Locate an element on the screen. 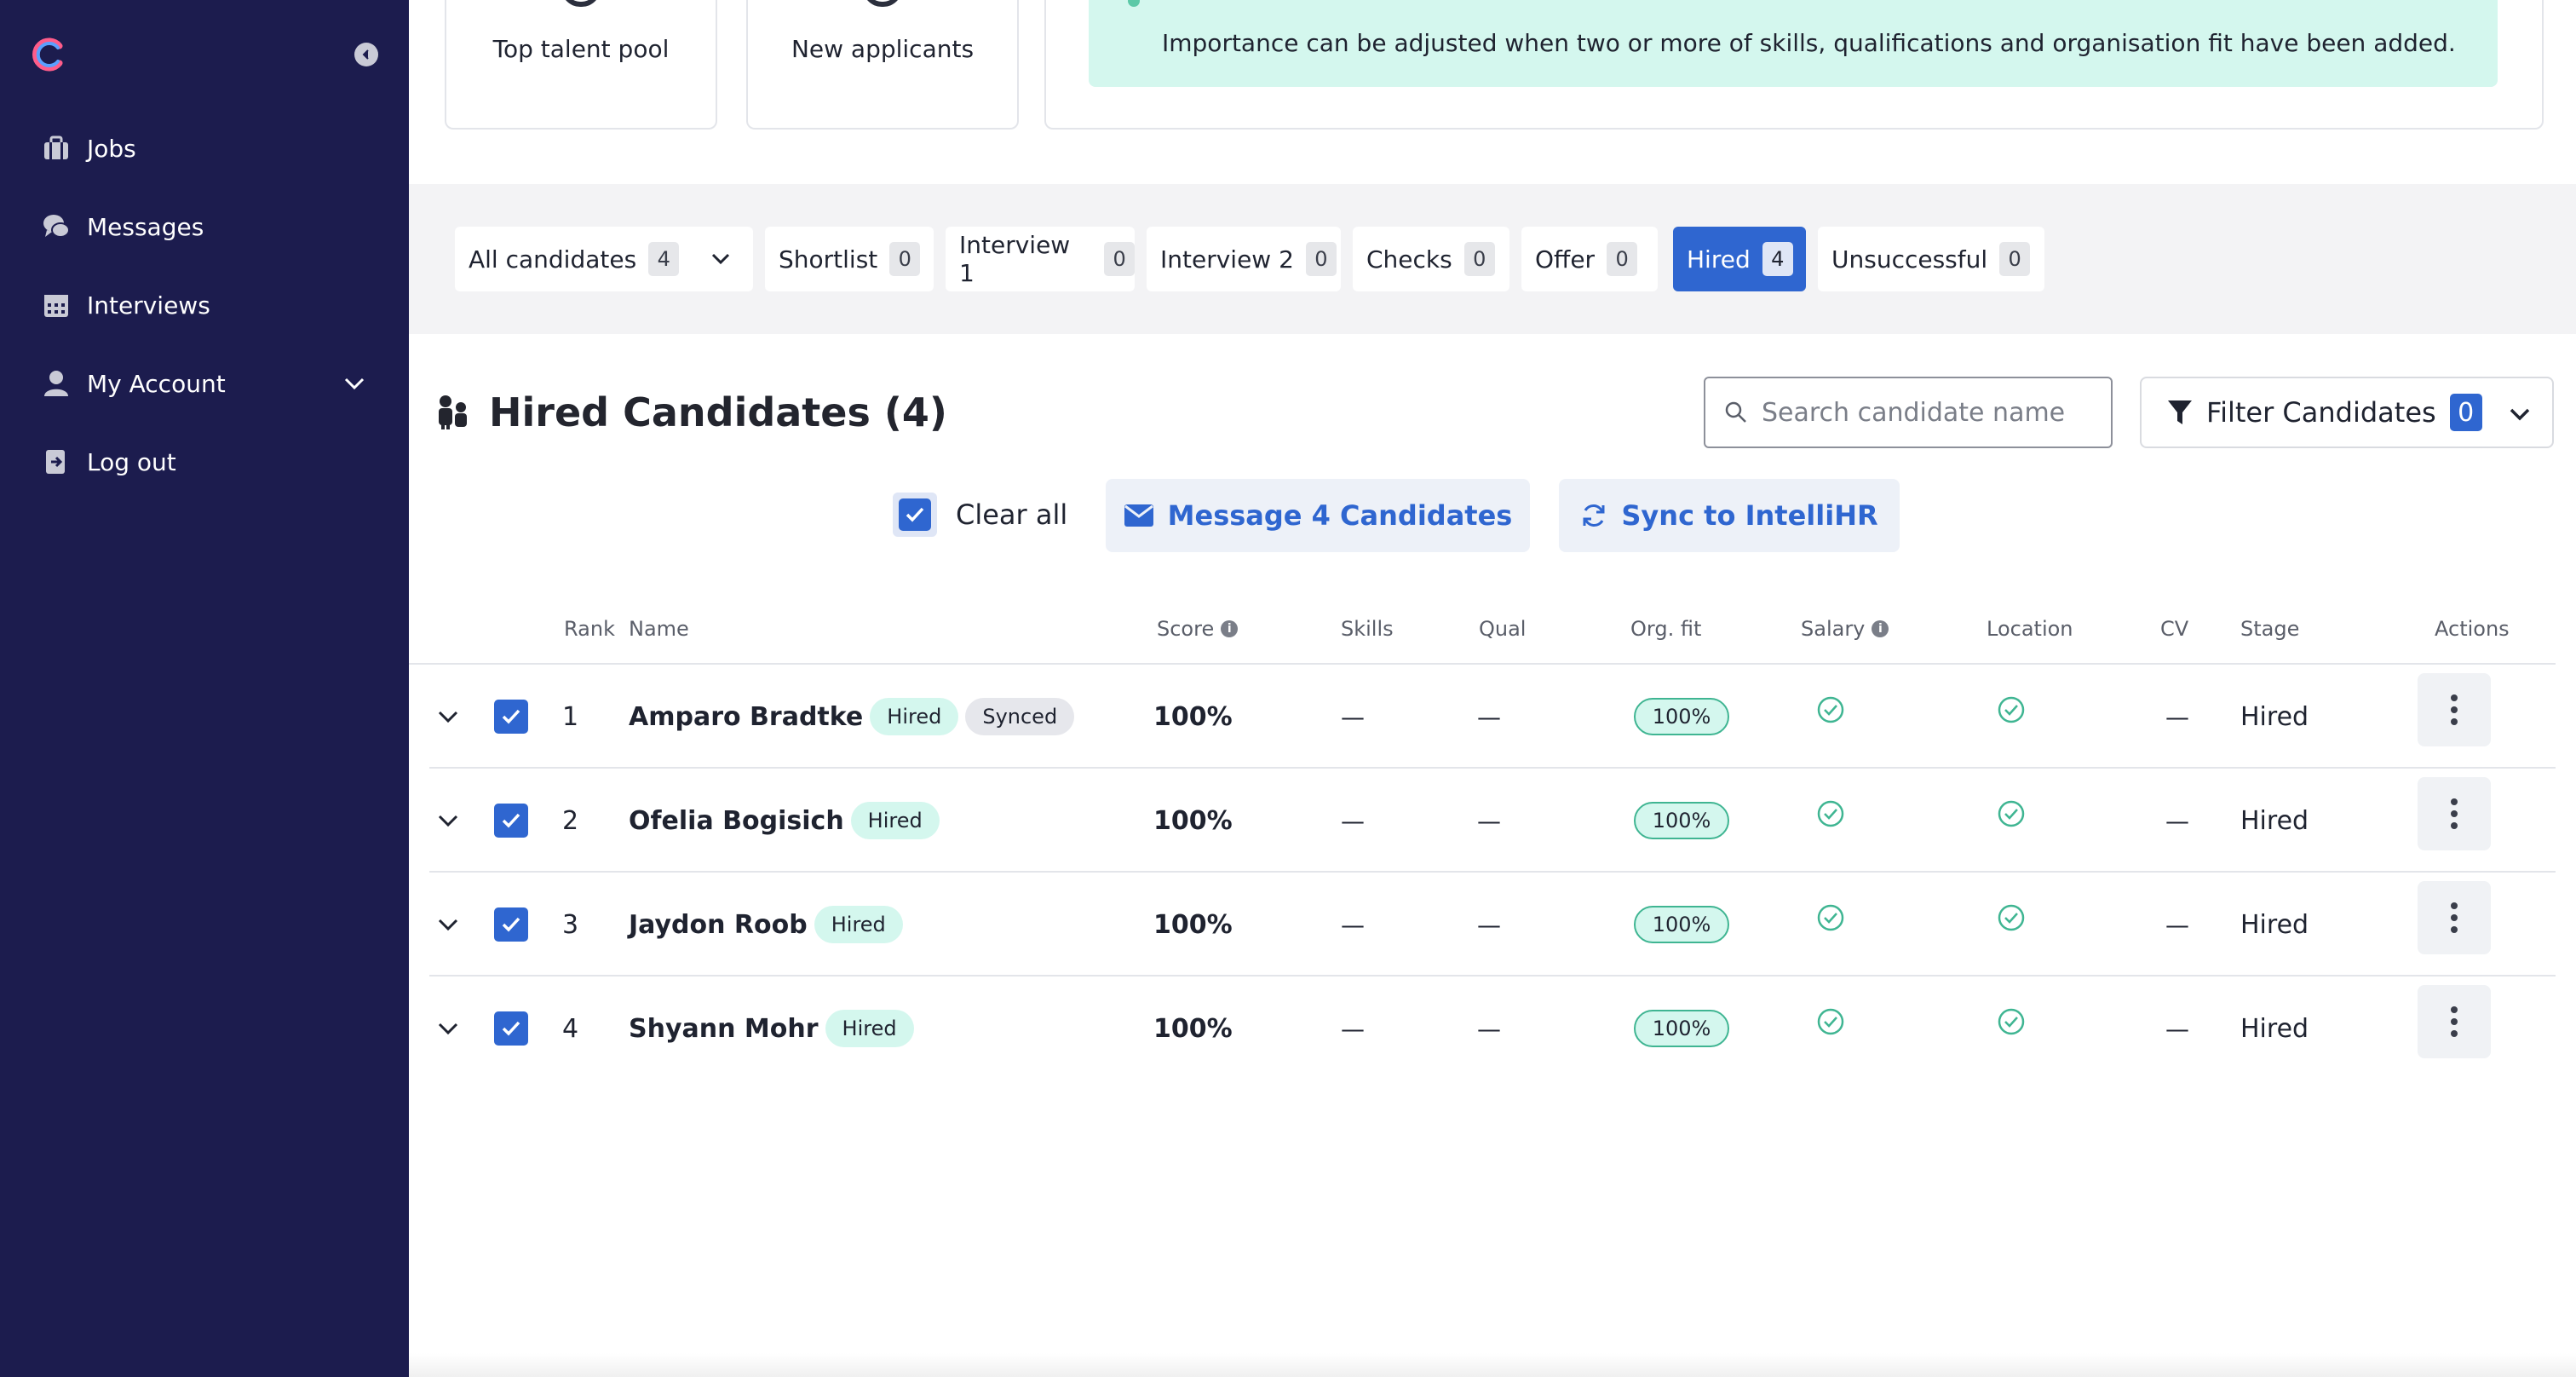 The height and width of the screenshot is (1377, 2576). sidebar-item-messages: Messages is located at coordinates (205, 226).